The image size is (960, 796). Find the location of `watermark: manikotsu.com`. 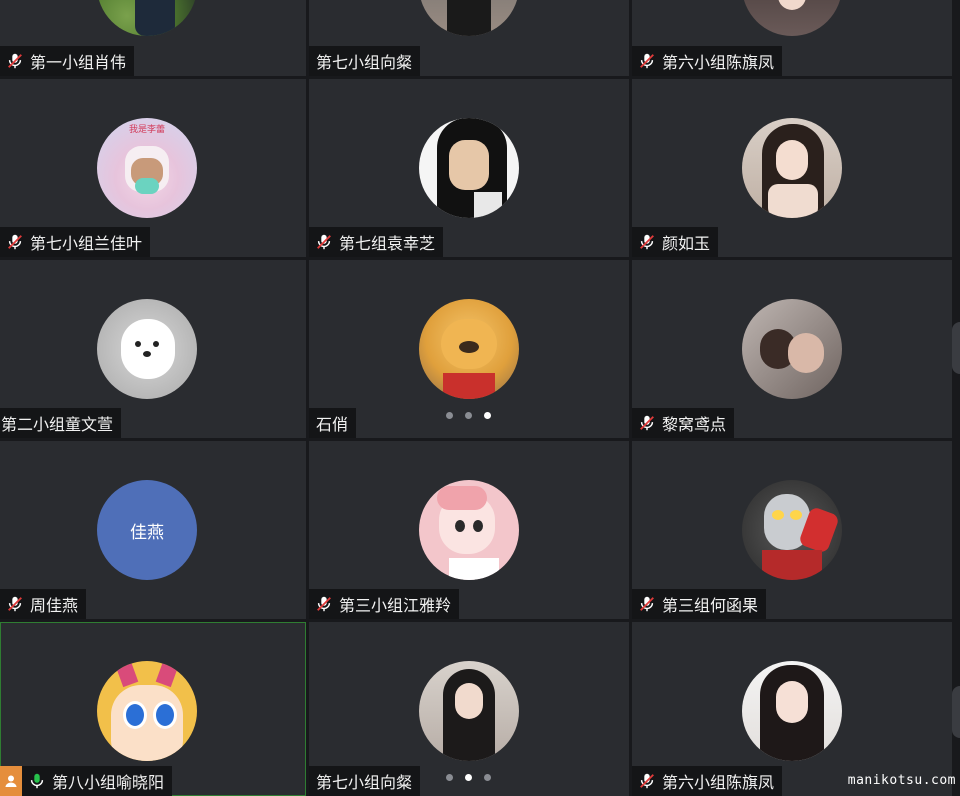

watermark: manikotsu.com is located at coordinates (901, 780).